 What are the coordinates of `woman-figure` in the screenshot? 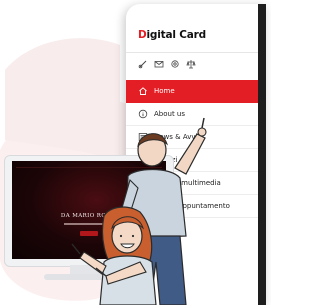 It's located at (114, 255).